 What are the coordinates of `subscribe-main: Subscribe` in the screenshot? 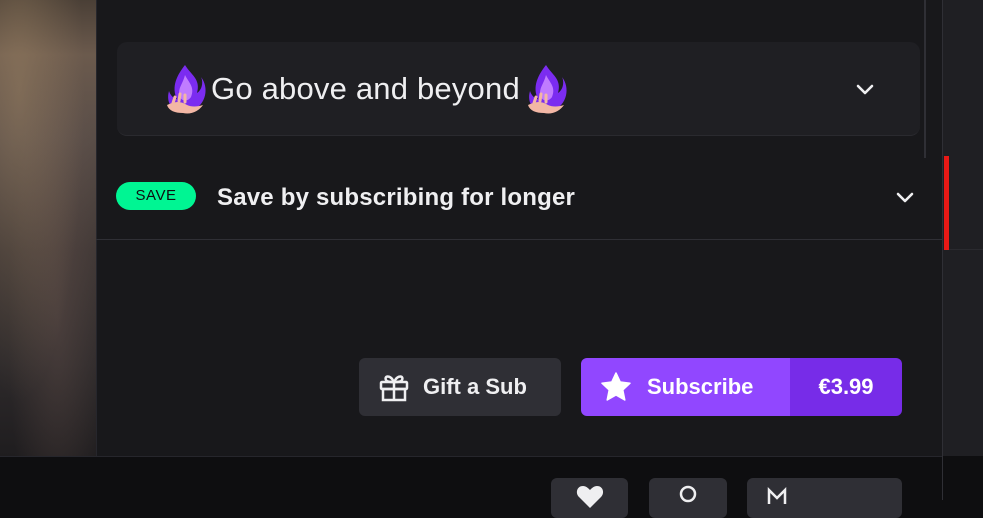 It's located at (685, 387).